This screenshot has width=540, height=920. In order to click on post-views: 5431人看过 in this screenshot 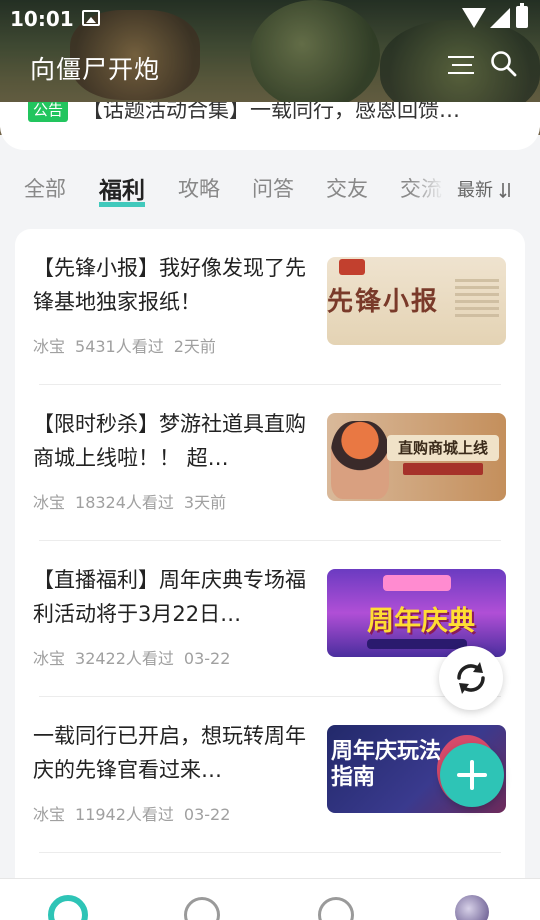, I will do `click(119, 346)`.